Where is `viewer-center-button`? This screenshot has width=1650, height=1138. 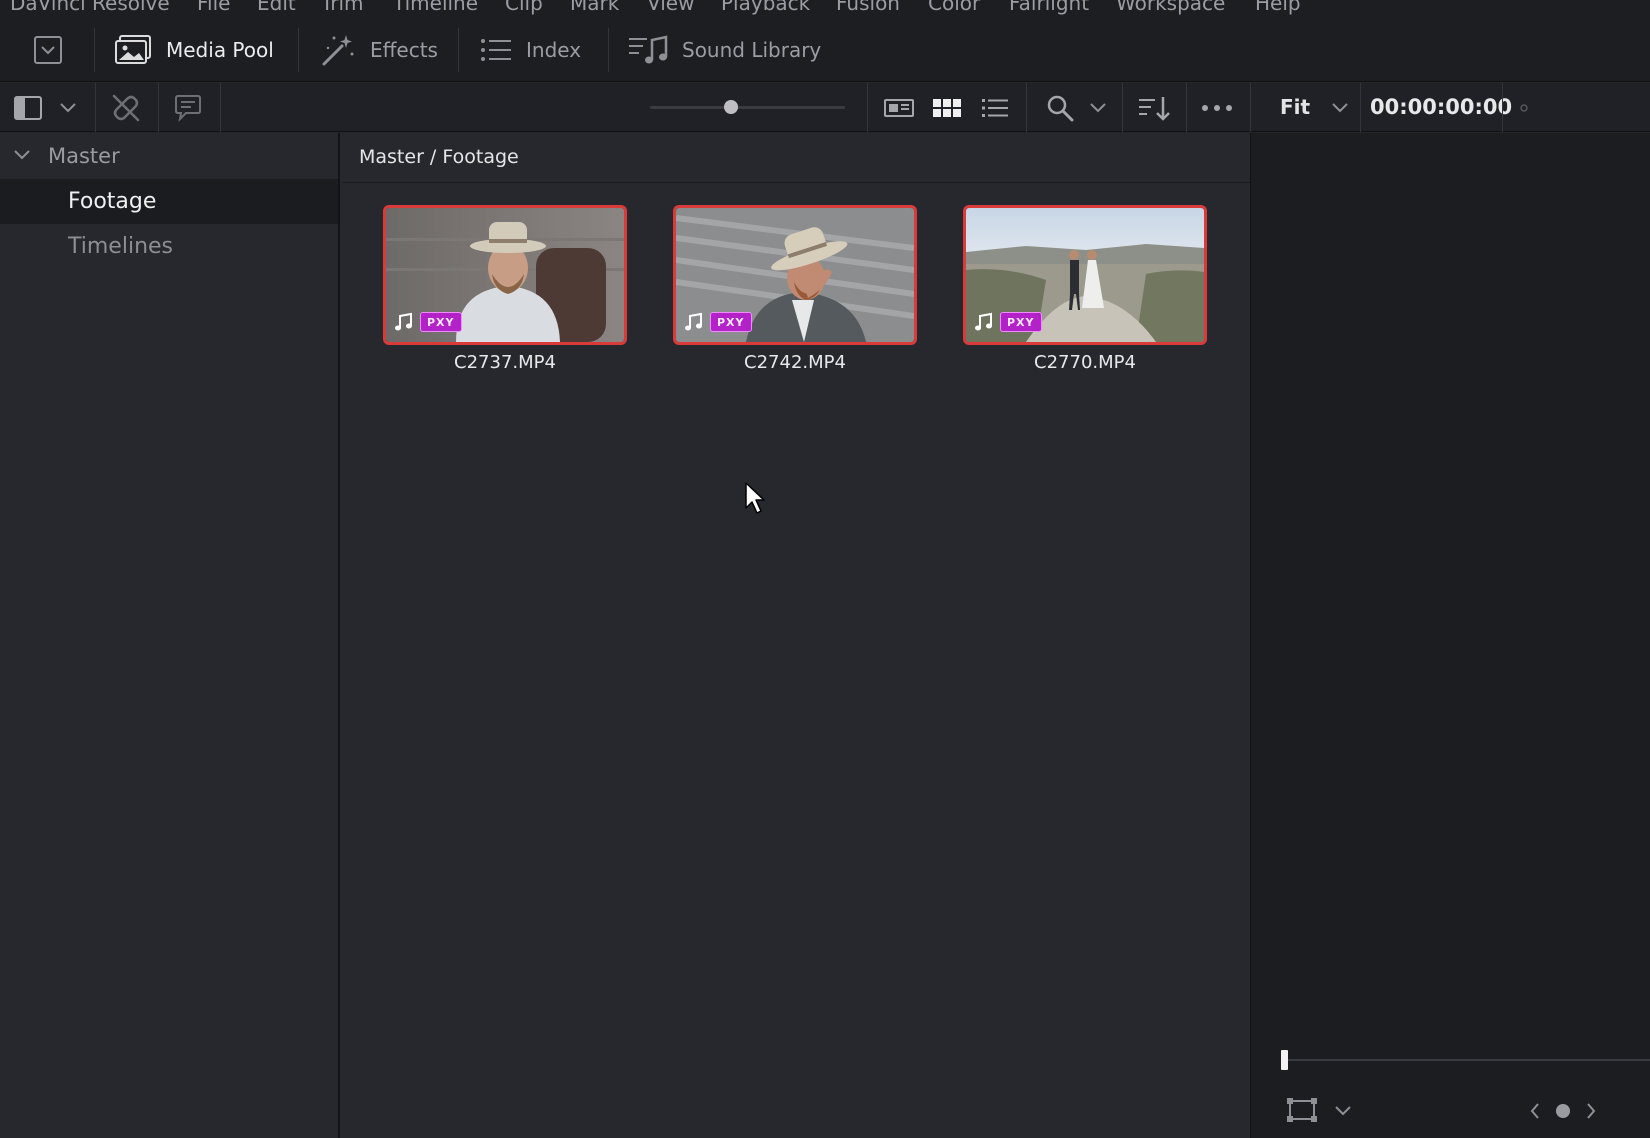
viewer-center-button is located at coordinates (1563, 1111).